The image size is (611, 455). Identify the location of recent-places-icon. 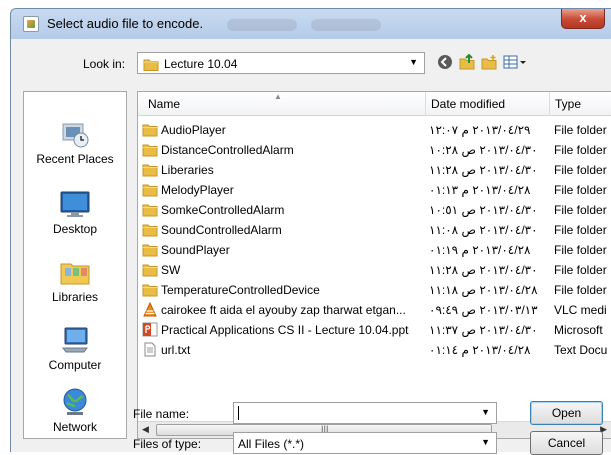
(75, 134).